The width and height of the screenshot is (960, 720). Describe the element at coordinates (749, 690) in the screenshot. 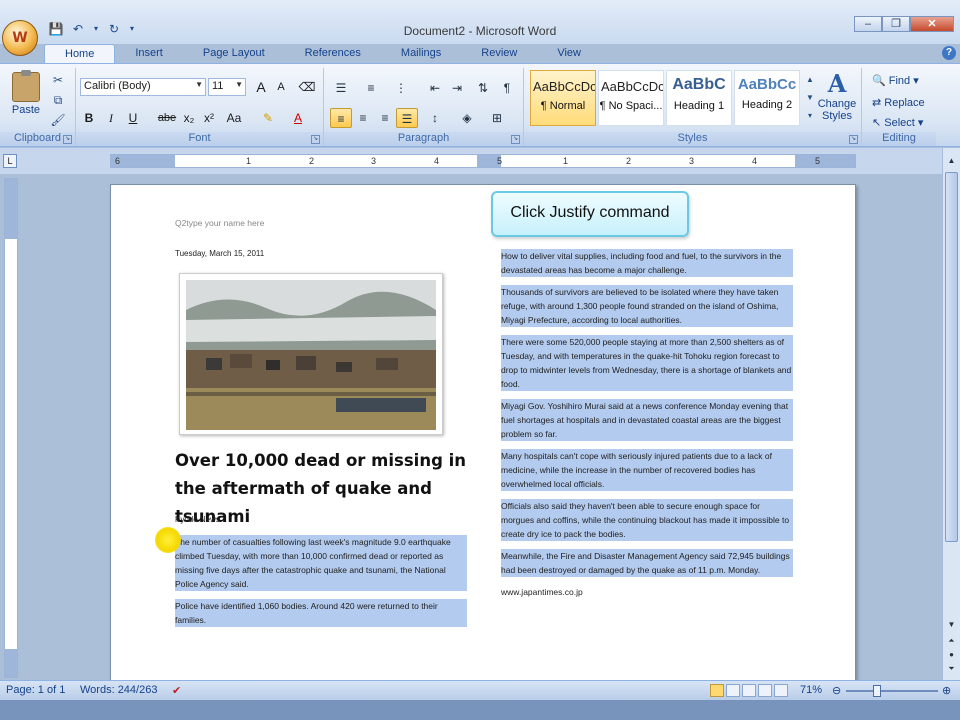

I see `web-layout-icon` at that location.